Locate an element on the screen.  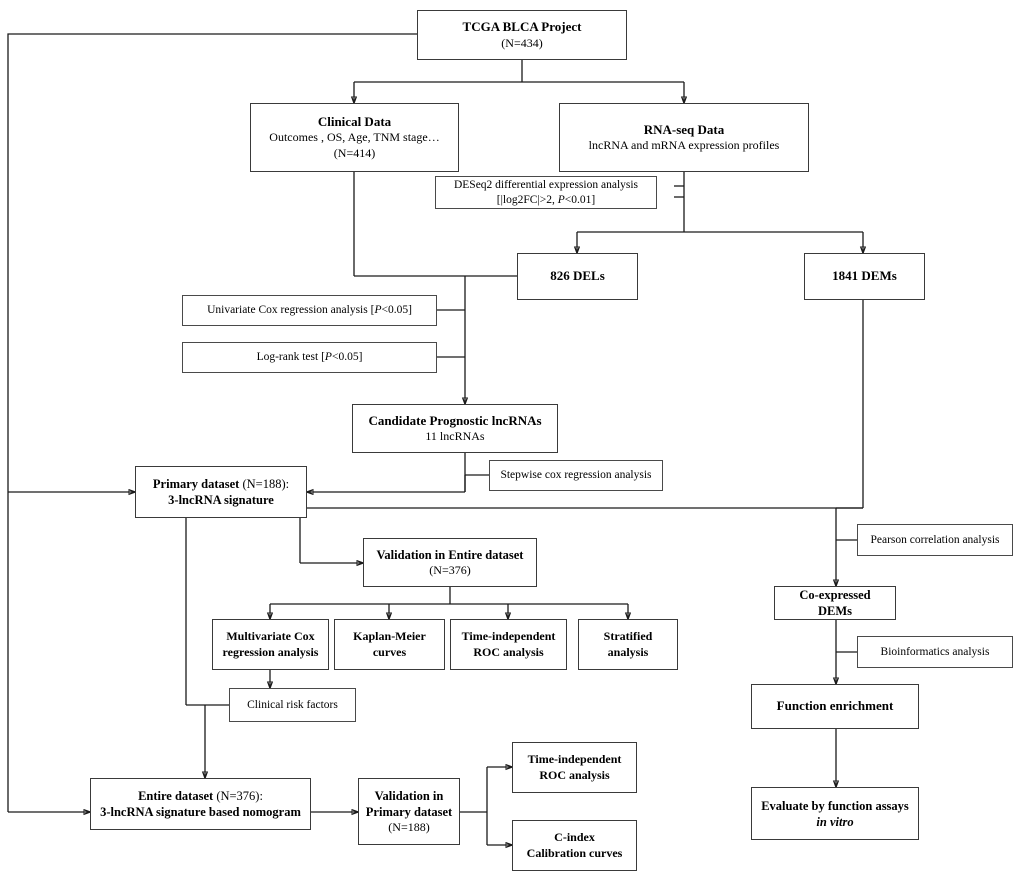
deseq2-title: DESeq2 differential expression analysis is located at coordinates (546, 184).